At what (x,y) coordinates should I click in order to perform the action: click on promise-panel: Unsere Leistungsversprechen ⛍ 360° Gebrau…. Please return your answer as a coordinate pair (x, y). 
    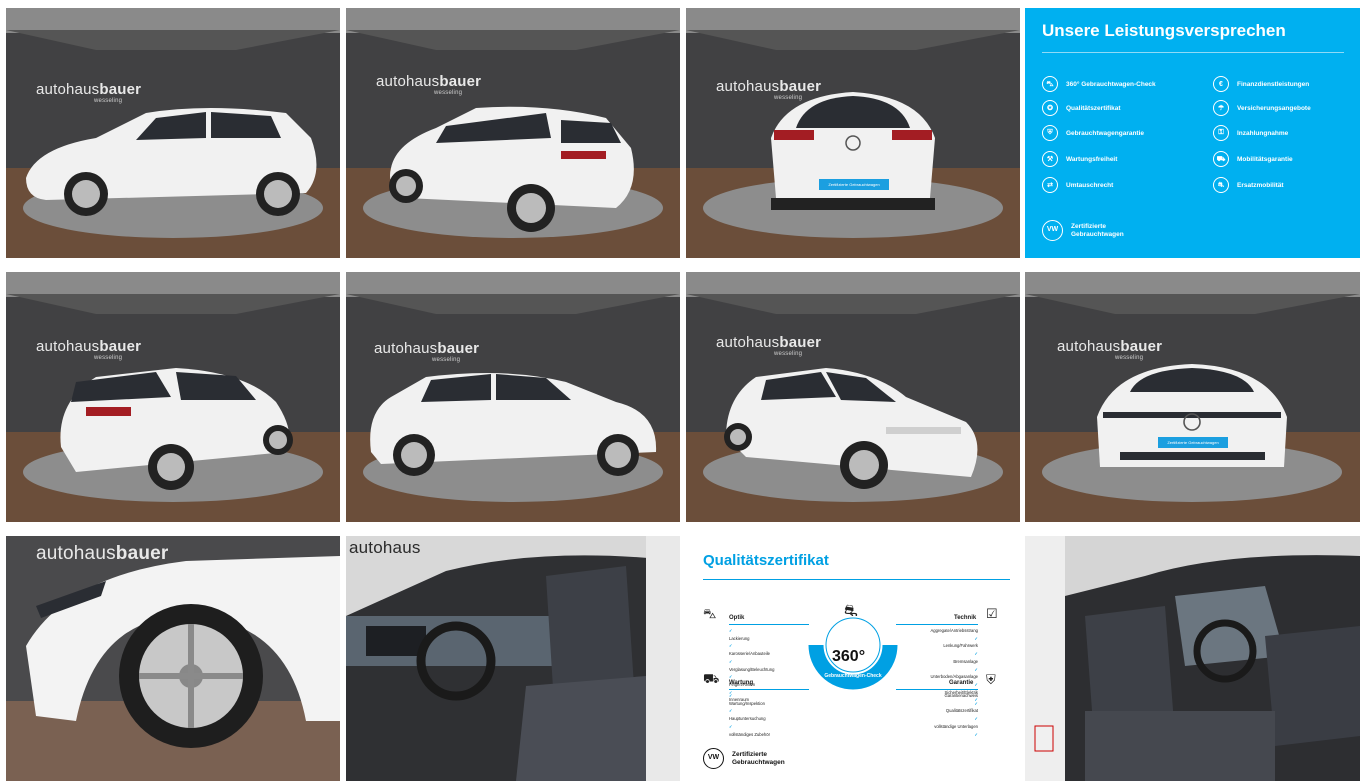
    Looking at the image, I should click on (1192, 133).